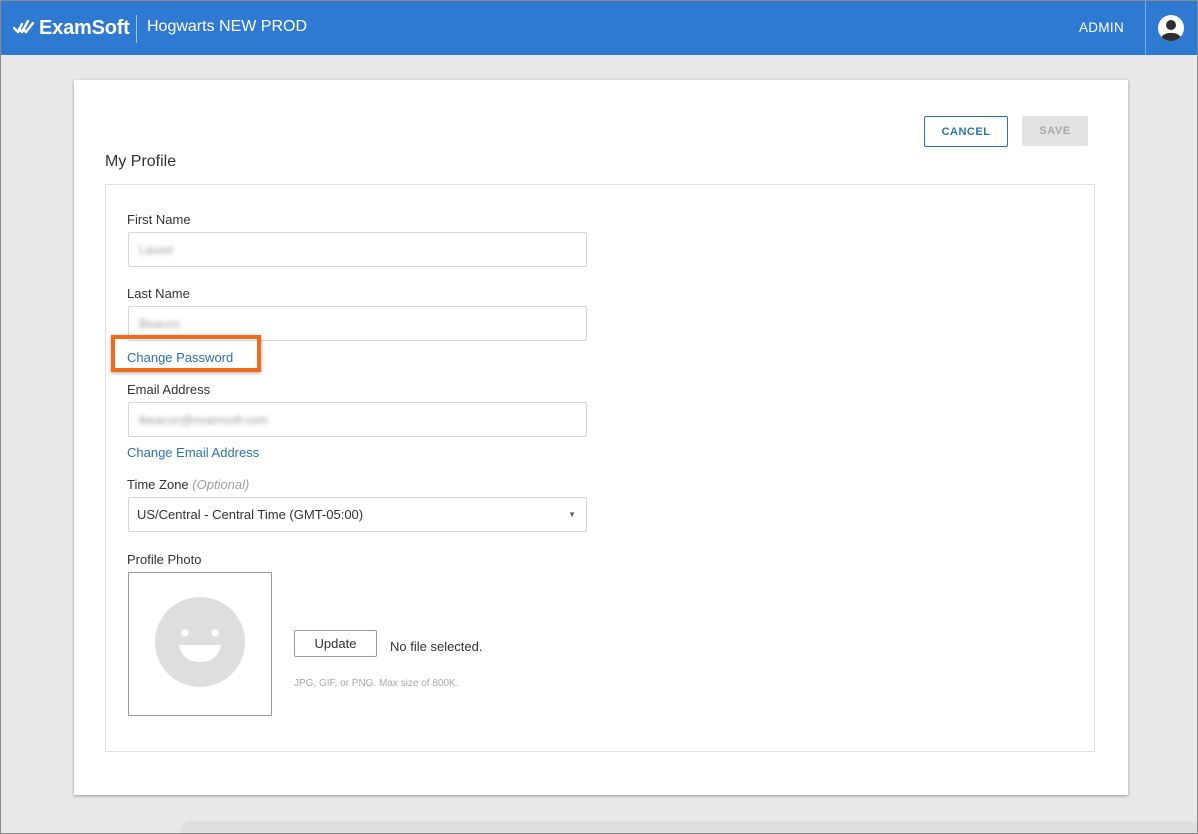 This screenshot has width=1198, height=834. What do you see at coordinates (158, 484) in the screenshot?
I see `time-zone-label-text: Time Zone` at bounding box center [158, 484].